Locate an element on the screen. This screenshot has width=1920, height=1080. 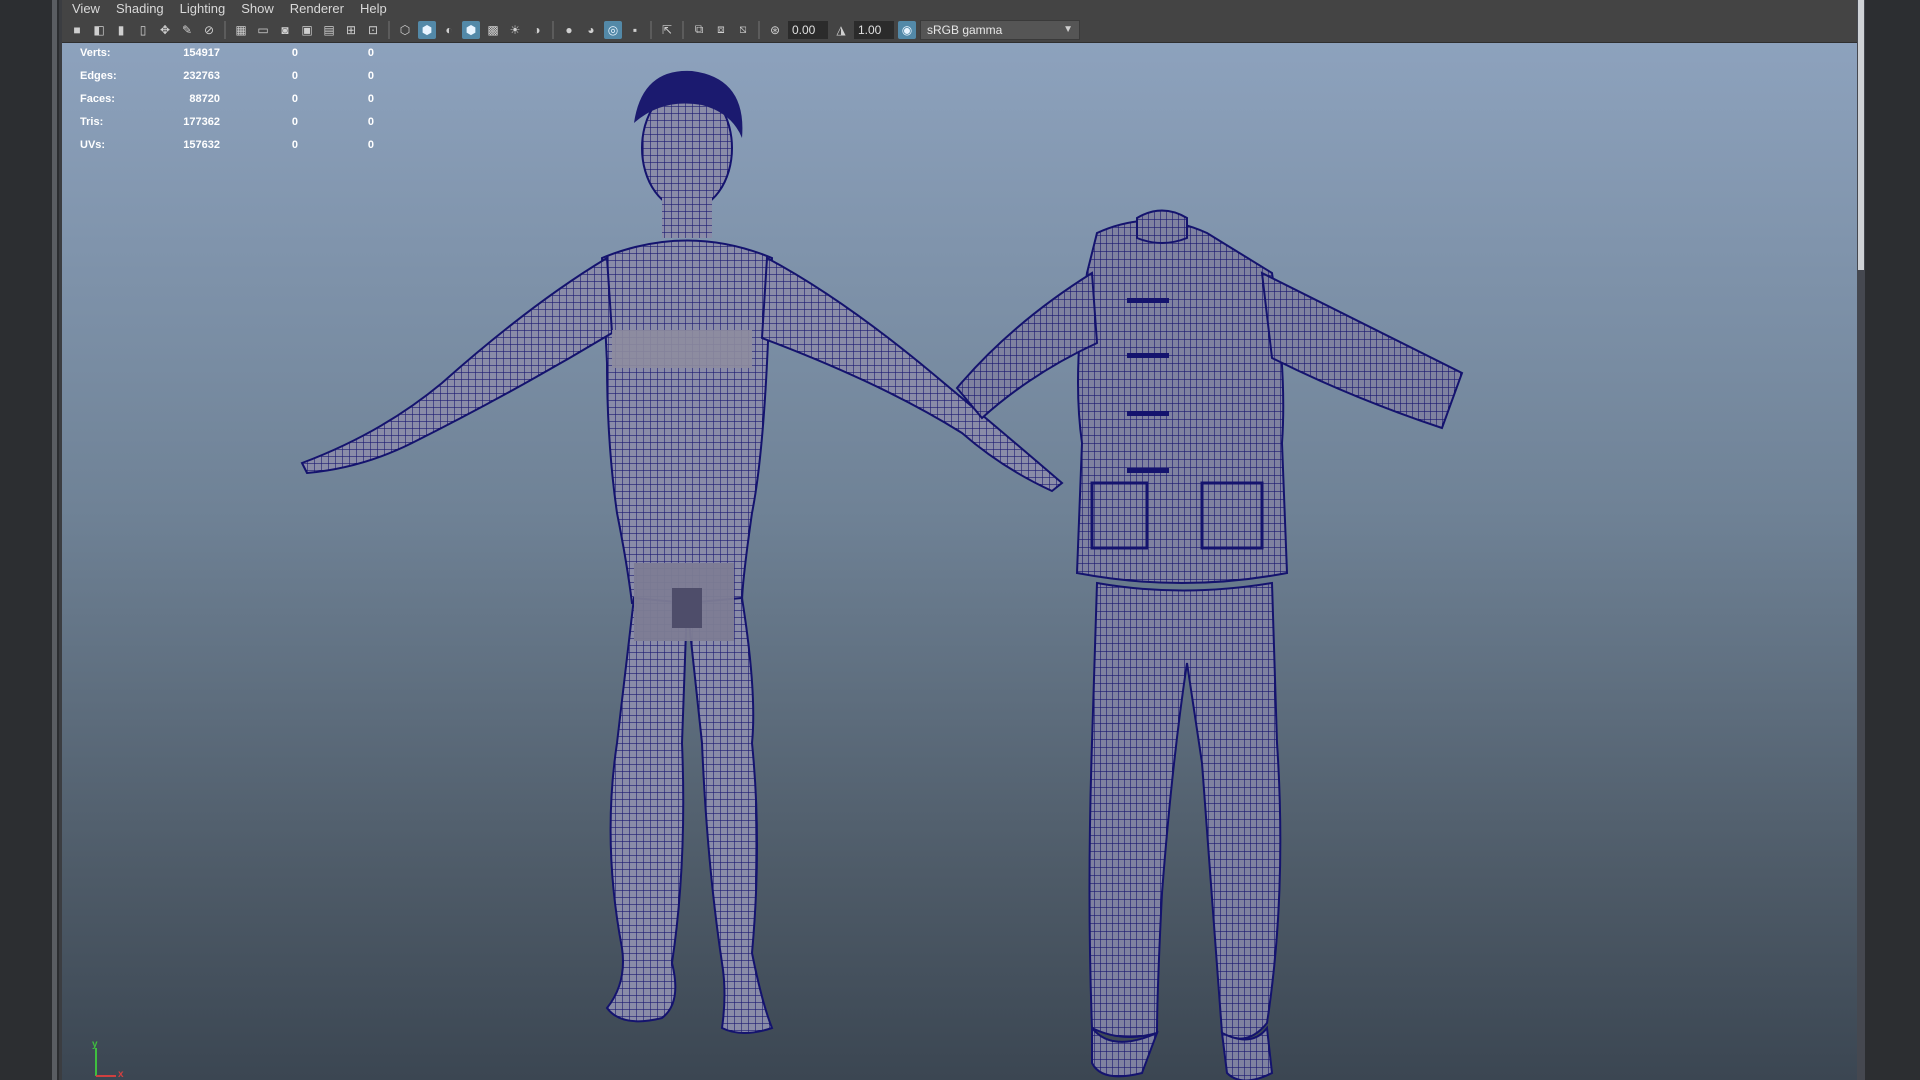
field-chart-icon: ◙ is located at coordinates (285, 30).